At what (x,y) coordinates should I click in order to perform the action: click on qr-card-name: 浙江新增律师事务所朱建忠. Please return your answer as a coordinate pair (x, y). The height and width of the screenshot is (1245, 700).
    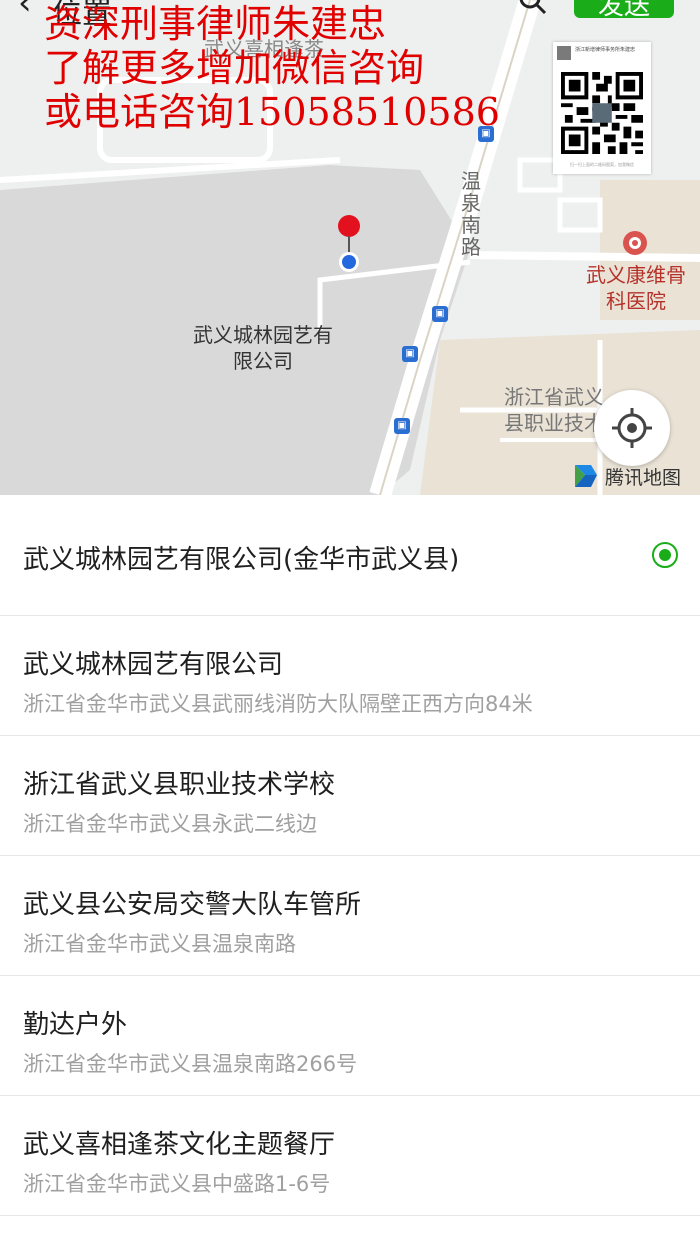
    Looking at the image, I should click on (605, 50).